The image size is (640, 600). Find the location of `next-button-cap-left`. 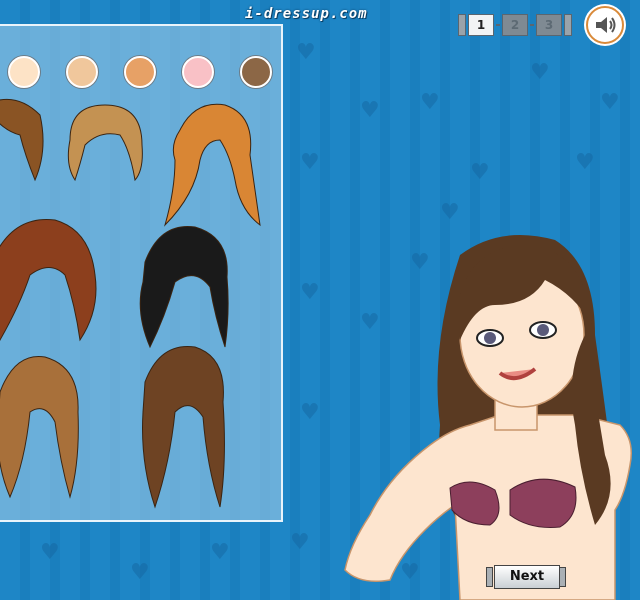

next-button-cap-left is located at coordinates (489, 577).